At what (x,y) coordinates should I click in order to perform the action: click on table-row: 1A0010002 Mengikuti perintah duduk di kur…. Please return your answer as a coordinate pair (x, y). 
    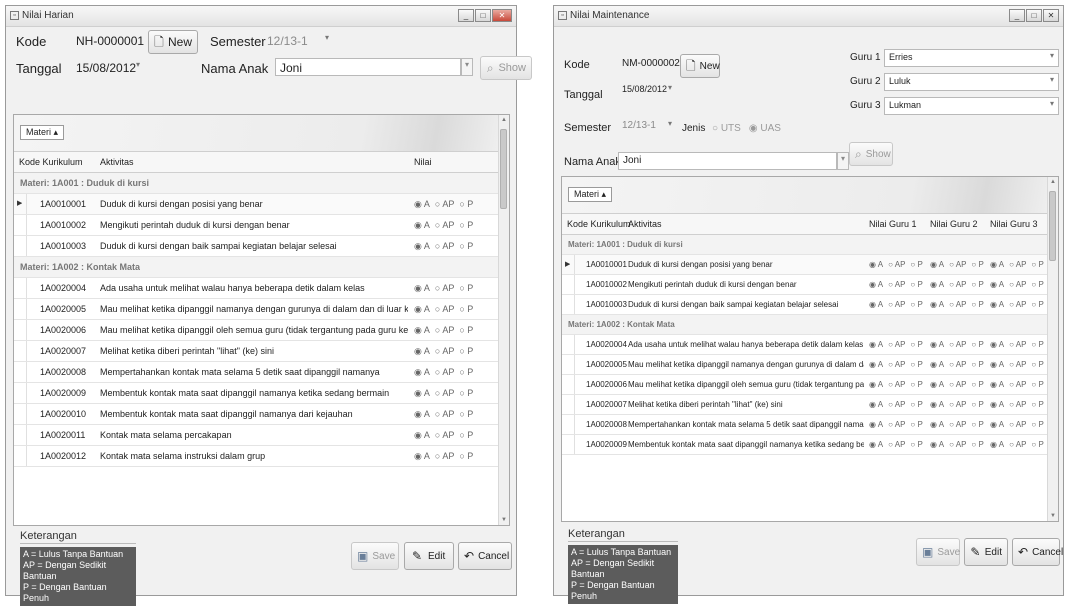
    Looking at the image, I should click on (810, 285).